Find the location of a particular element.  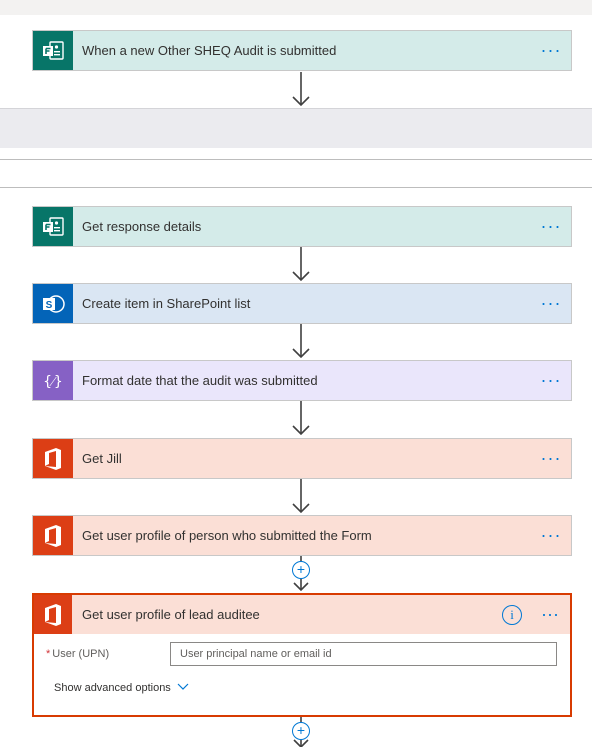

sharepoint-icon: S is located at coordinates (53, 303).